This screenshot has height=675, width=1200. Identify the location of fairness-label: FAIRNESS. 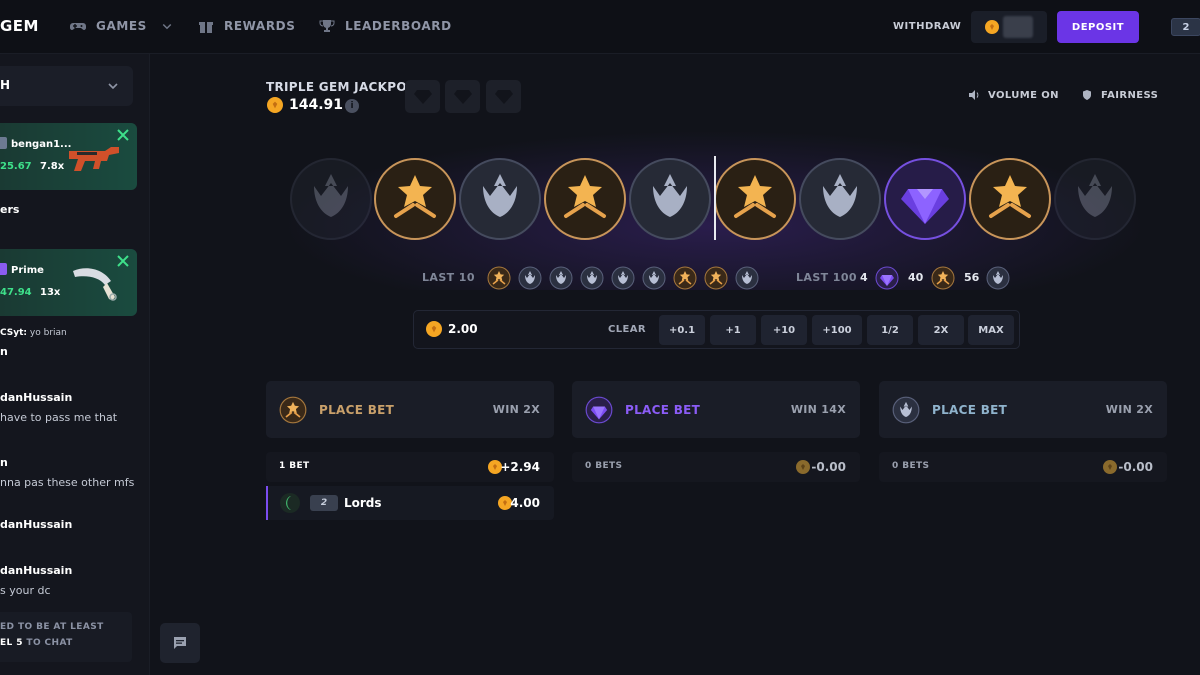
(1130, 95).